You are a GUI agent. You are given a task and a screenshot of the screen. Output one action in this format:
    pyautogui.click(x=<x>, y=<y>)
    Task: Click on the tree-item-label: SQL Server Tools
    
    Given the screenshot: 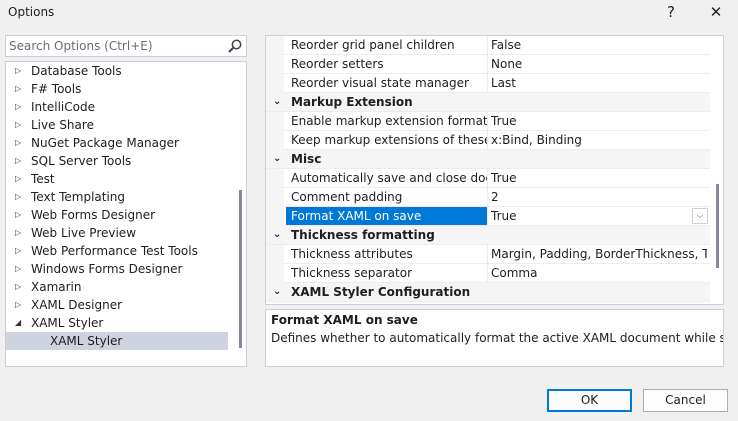 What is the action you would take?
    pyautogui.click(x=81, y=161)
    